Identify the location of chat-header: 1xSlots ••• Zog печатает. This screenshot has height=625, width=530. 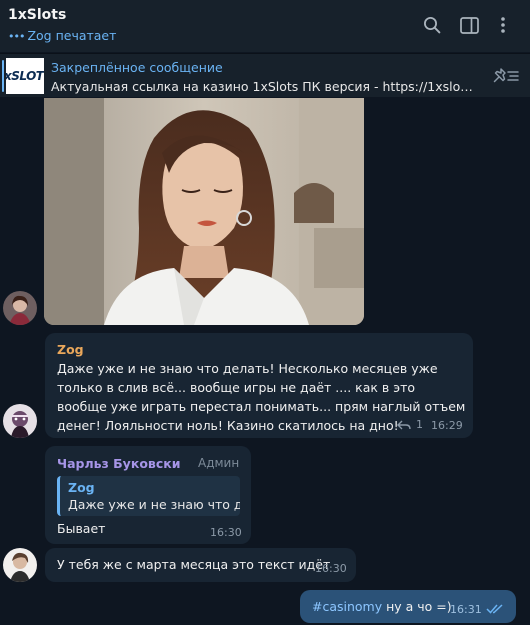
(265, 26).